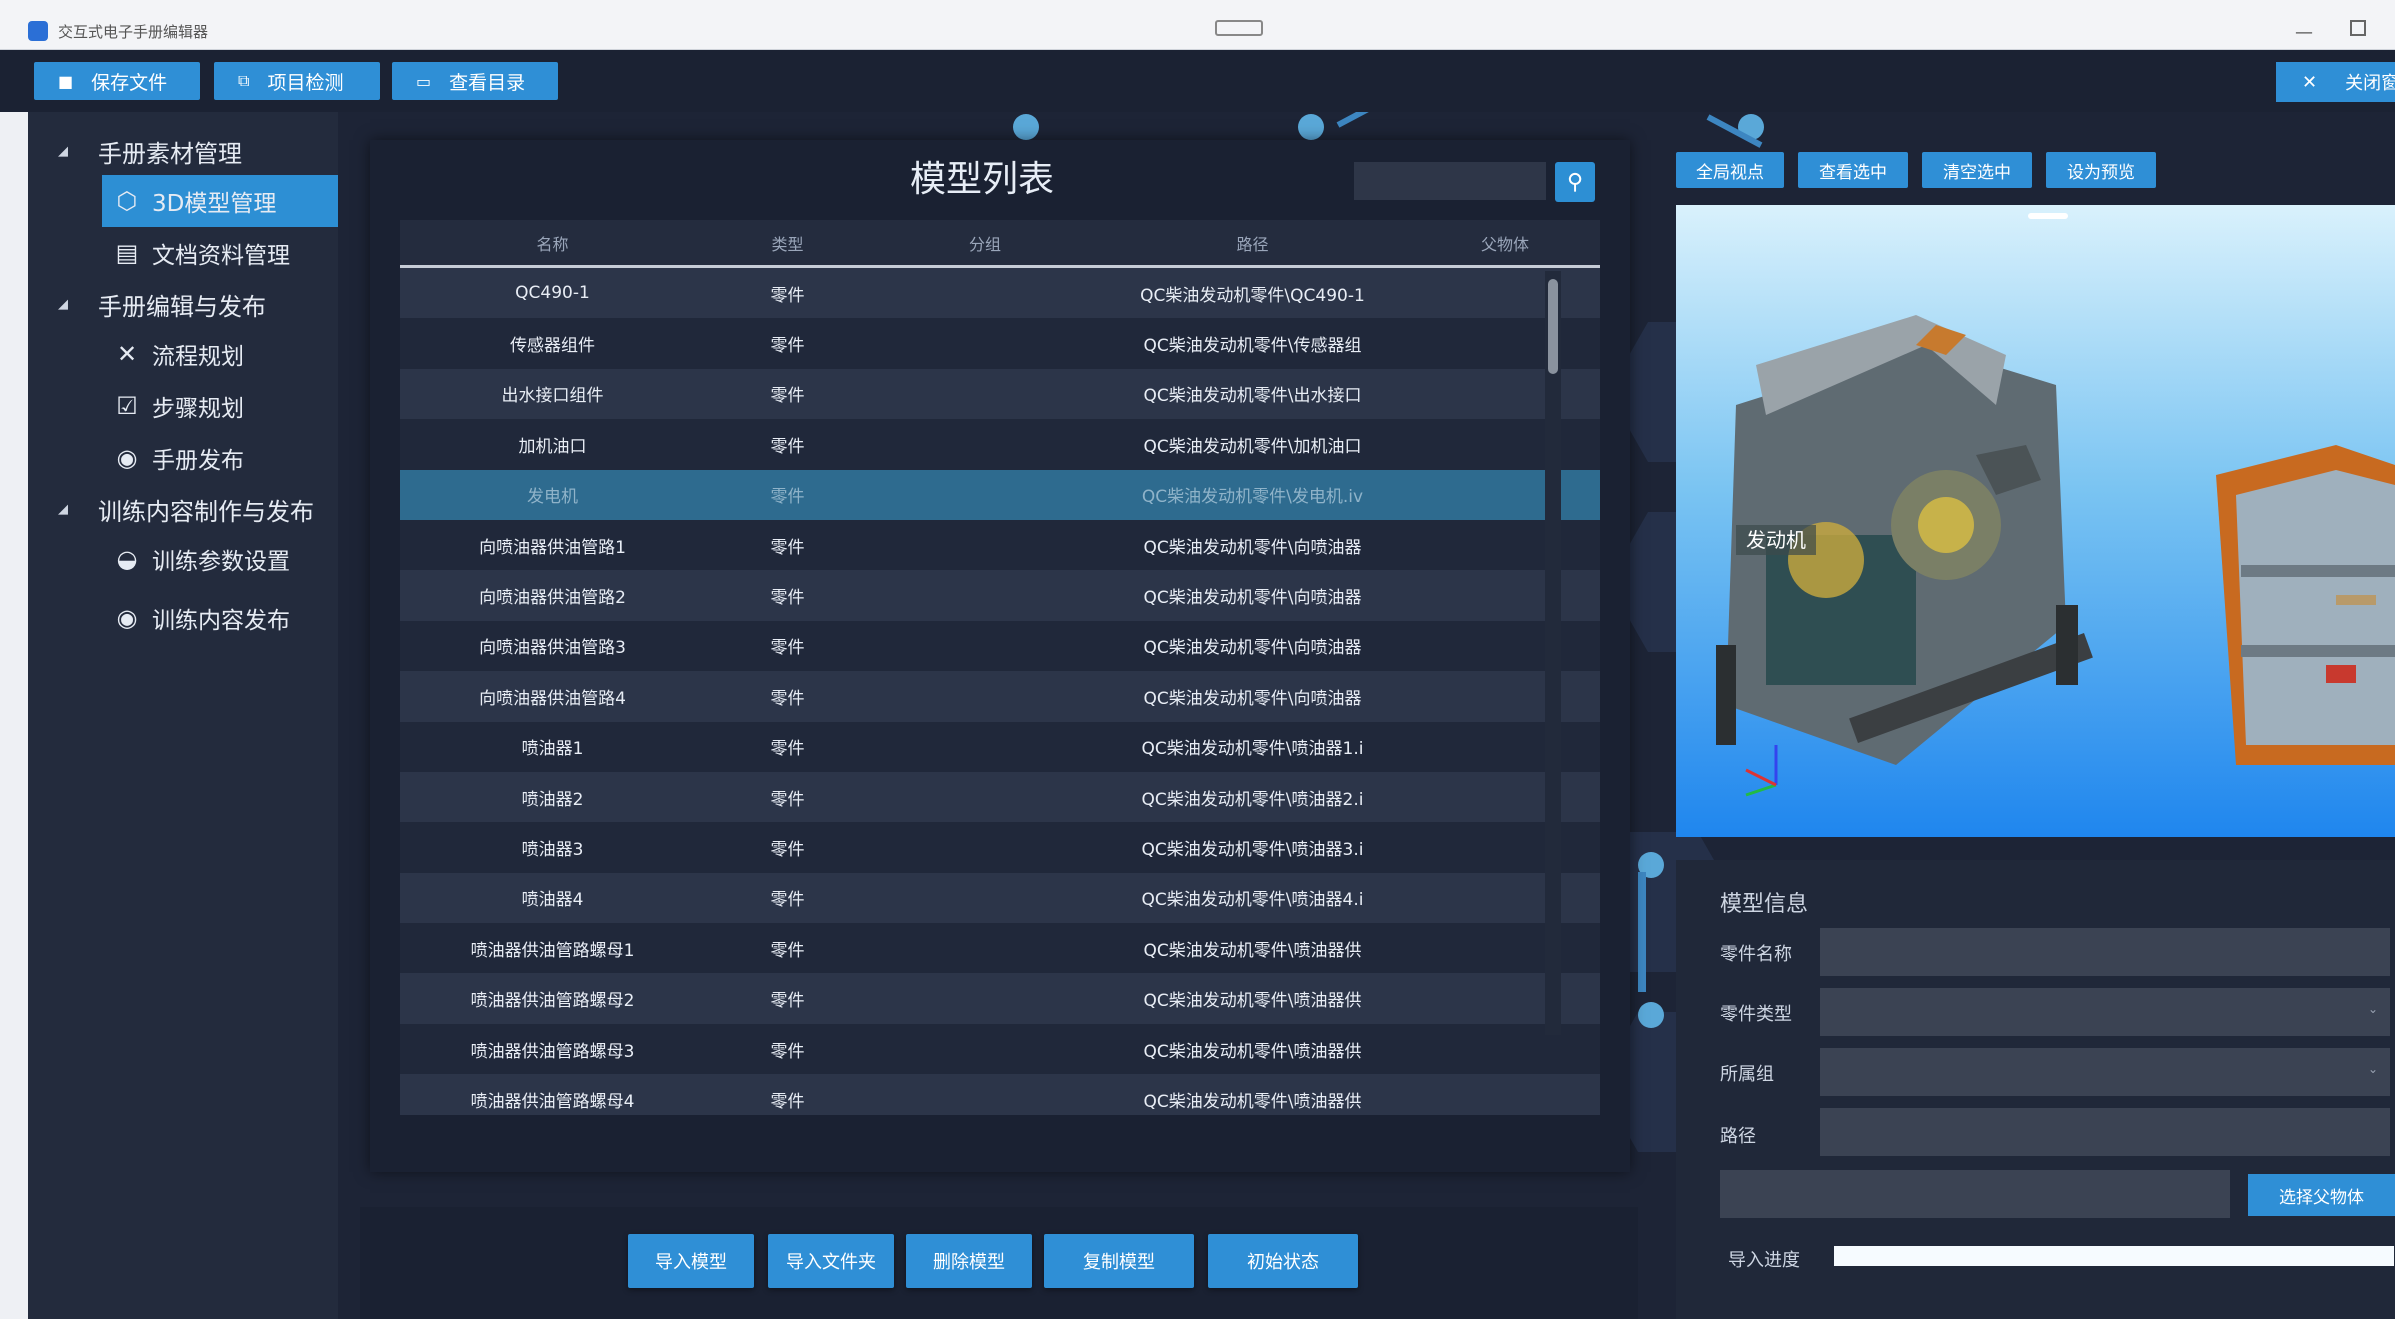  Describe the element at coordinates (1026, 127) in the screenshot. I see `node-dot` at that location.